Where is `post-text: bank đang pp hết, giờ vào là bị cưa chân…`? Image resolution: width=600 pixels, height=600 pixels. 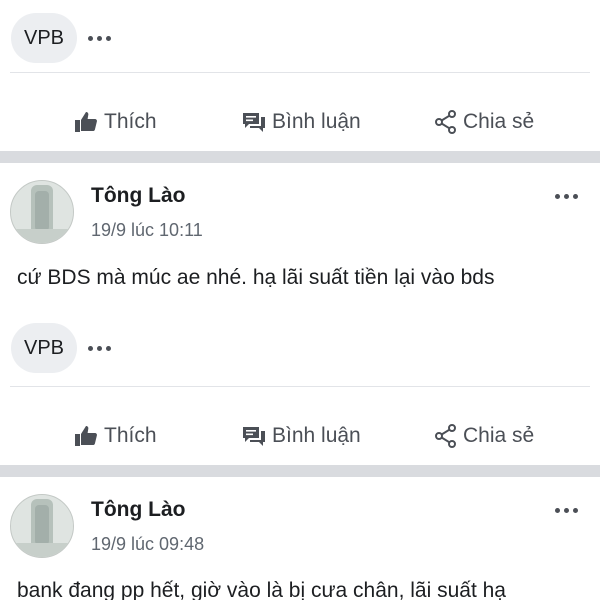
post-text: bank đang pp hết, giờ vào là bị cưa chân… is located at coordinates (261, 589).